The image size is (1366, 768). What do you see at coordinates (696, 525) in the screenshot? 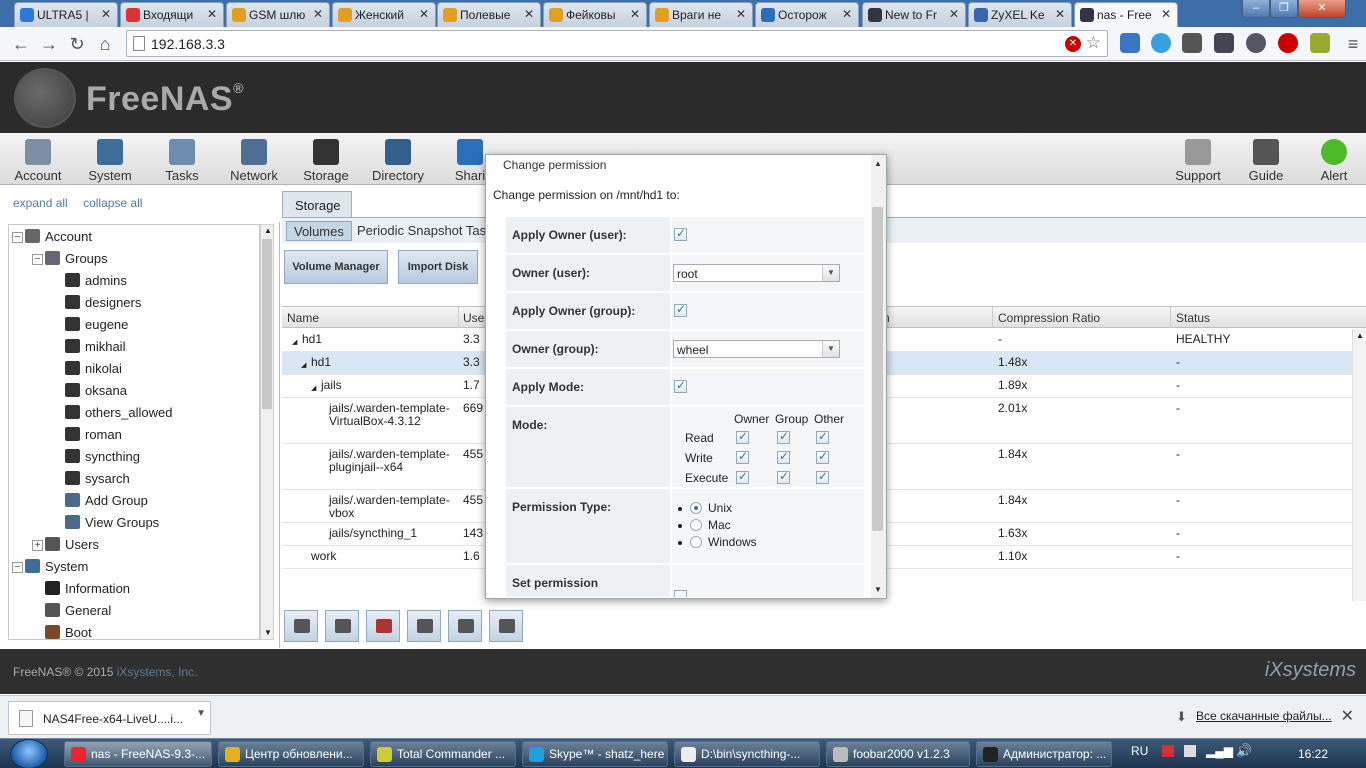
I see `permission-mac-radio` at bounding box center [696, 525].